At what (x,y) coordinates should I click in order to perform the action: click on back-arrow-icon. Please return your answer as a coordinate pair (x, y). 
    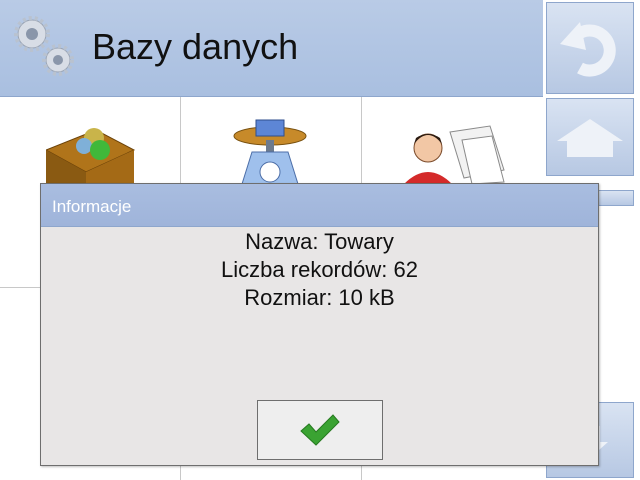
    Looking at the image, I should click on (588, 49).